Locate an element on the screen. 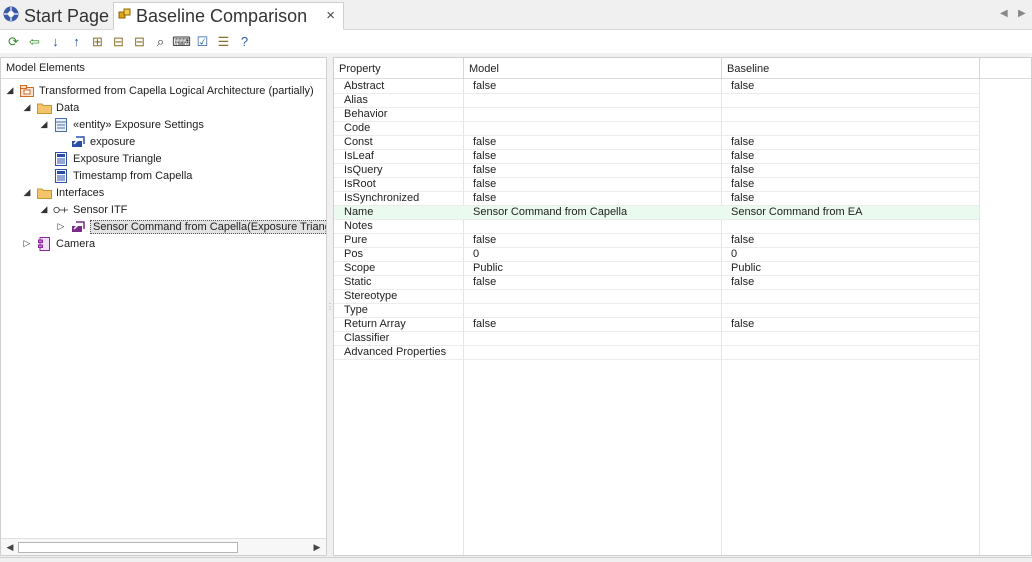  filter-list-icon: ☰ is located at coordinates (223, 42).